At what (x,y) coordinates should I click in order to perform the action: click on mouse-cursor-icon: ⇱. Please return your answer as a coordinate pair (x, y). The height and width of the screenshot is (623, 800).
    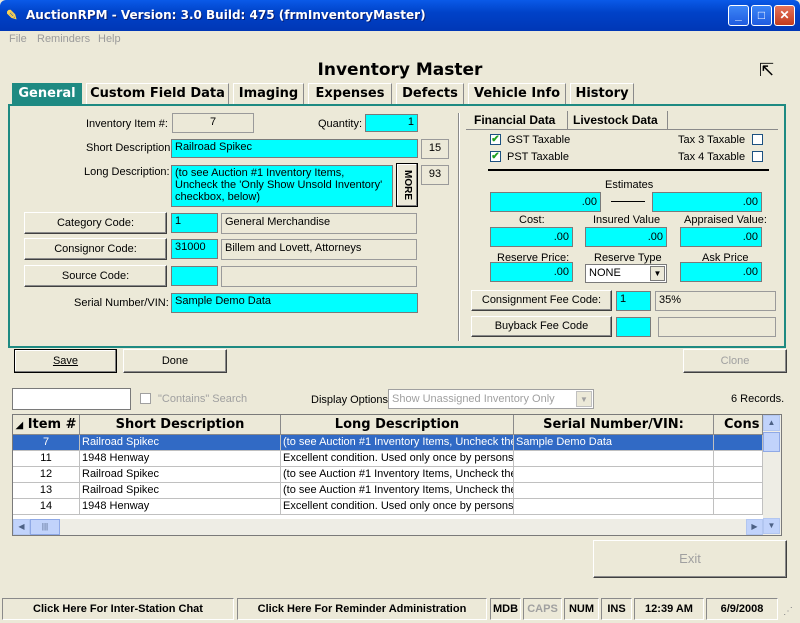
    Looking at the image, I should click on (767, 70).